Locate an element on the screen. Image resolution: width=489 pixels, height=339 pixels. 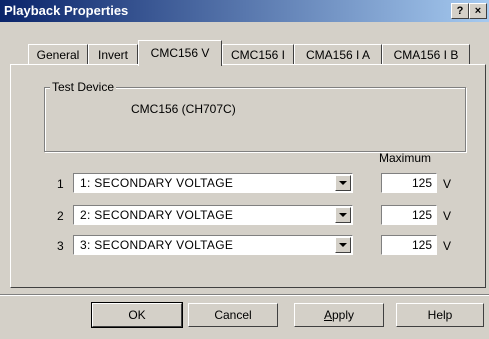
channel-1-max-input: 125 is located at coordinates (409, 183).